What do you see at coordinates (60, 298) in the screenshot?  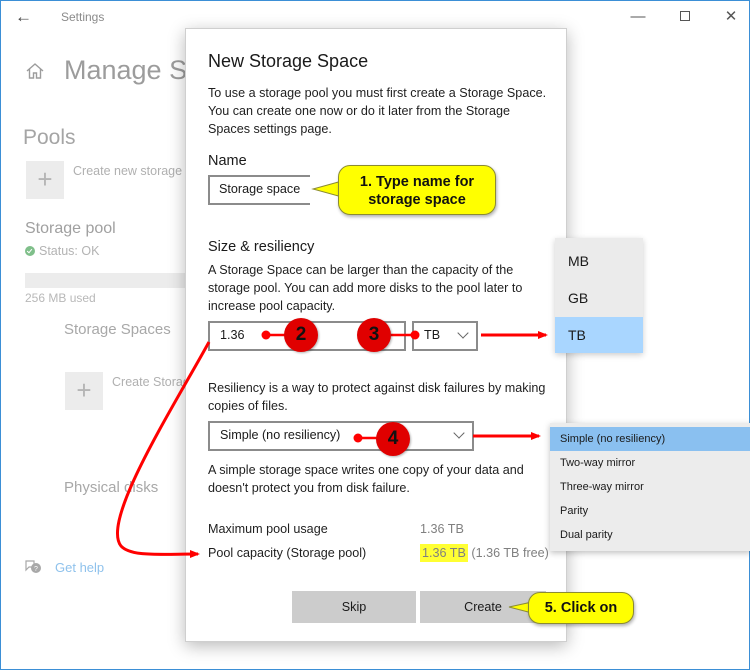 I see `pool-usage-label: 256 MB used` at bounding box center [60, 298].